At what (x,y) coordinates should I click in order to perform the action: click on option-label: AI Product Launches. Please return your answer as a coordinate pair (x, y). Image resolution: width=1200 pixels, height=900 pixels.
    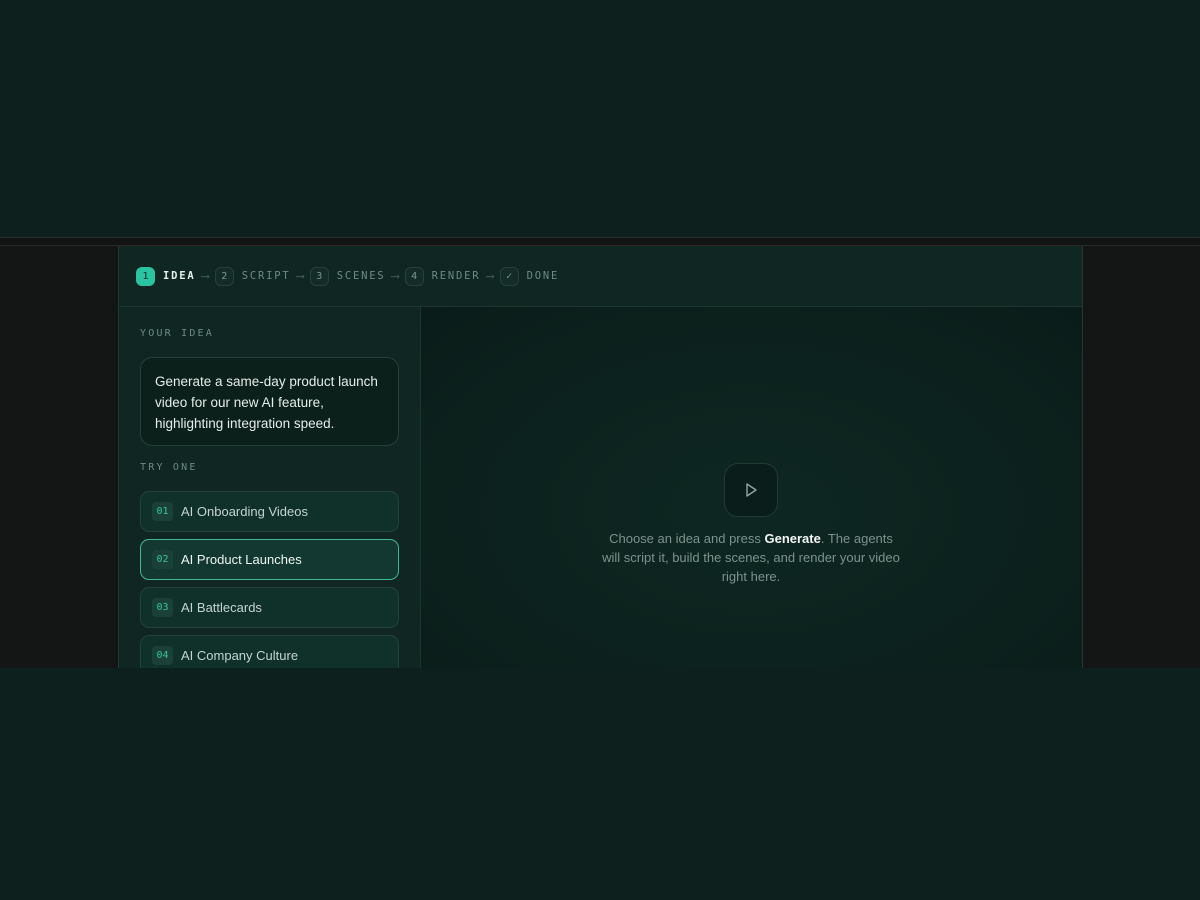
    Looking at the image, I should click on (241, 559).